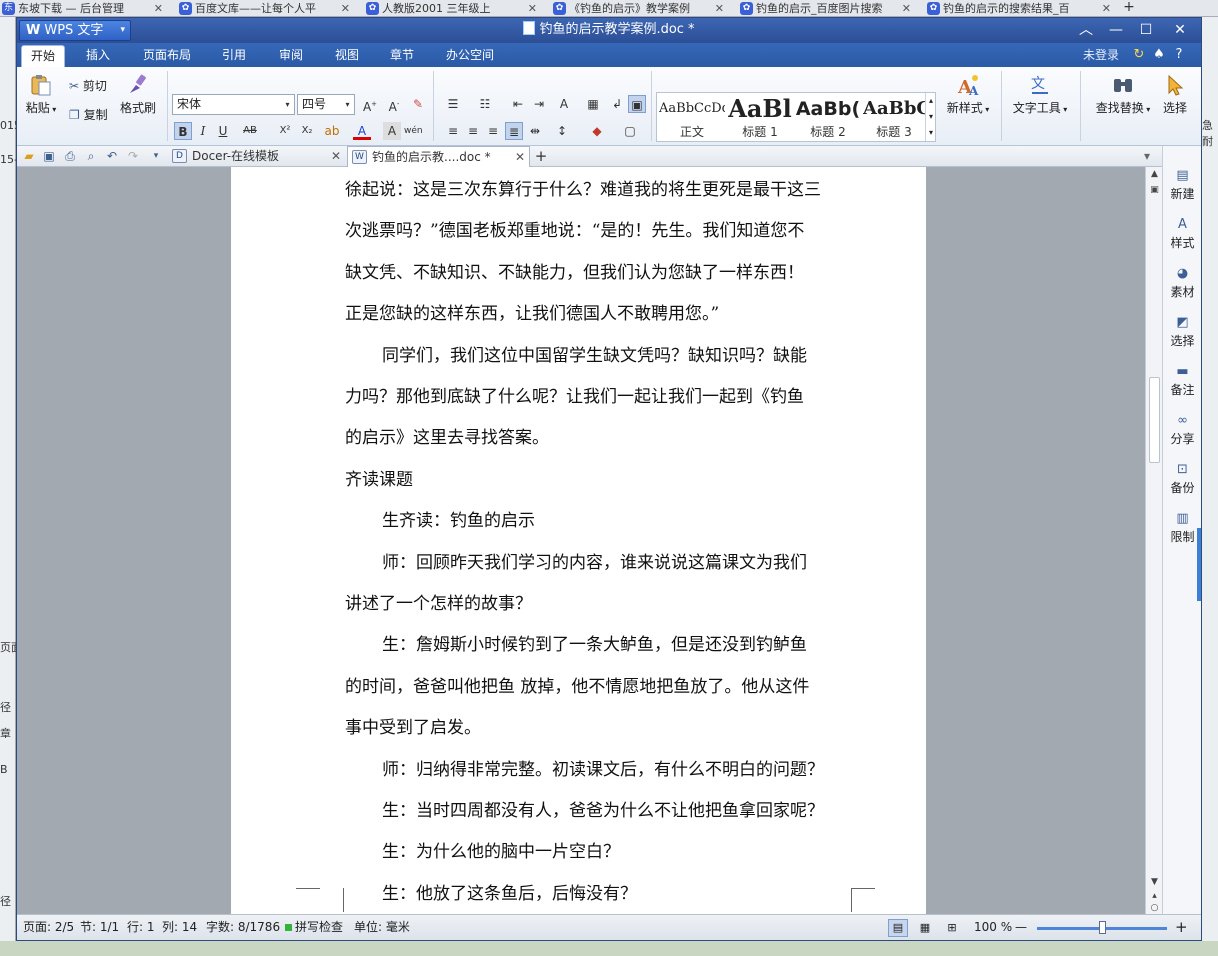 This screenshot has height=956, width=1218. Describe the element at coordinates (362, 131) in the screenshot. I see `font-color-icon: A` at that location.